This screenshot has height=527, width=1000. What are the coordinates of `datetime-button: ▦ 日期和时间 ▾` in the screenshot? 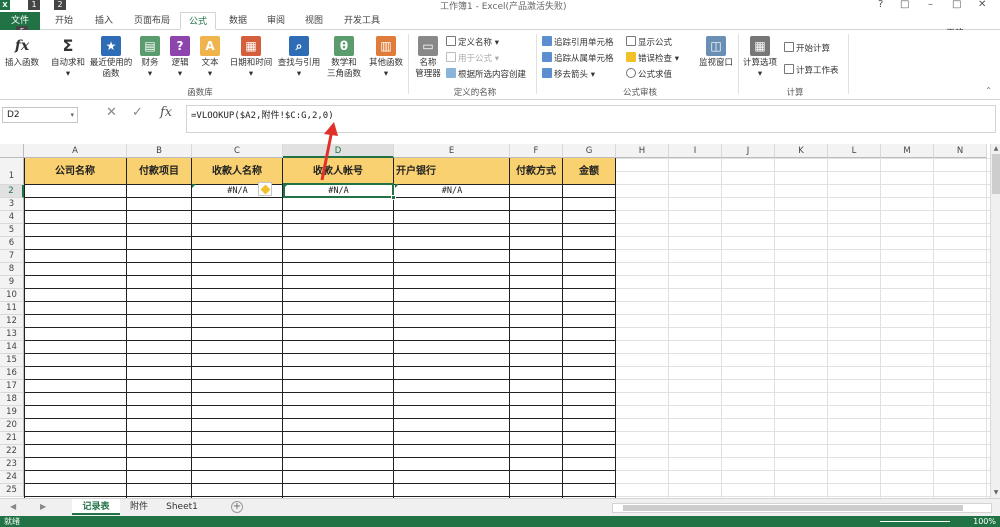 It's located at (251, 58).